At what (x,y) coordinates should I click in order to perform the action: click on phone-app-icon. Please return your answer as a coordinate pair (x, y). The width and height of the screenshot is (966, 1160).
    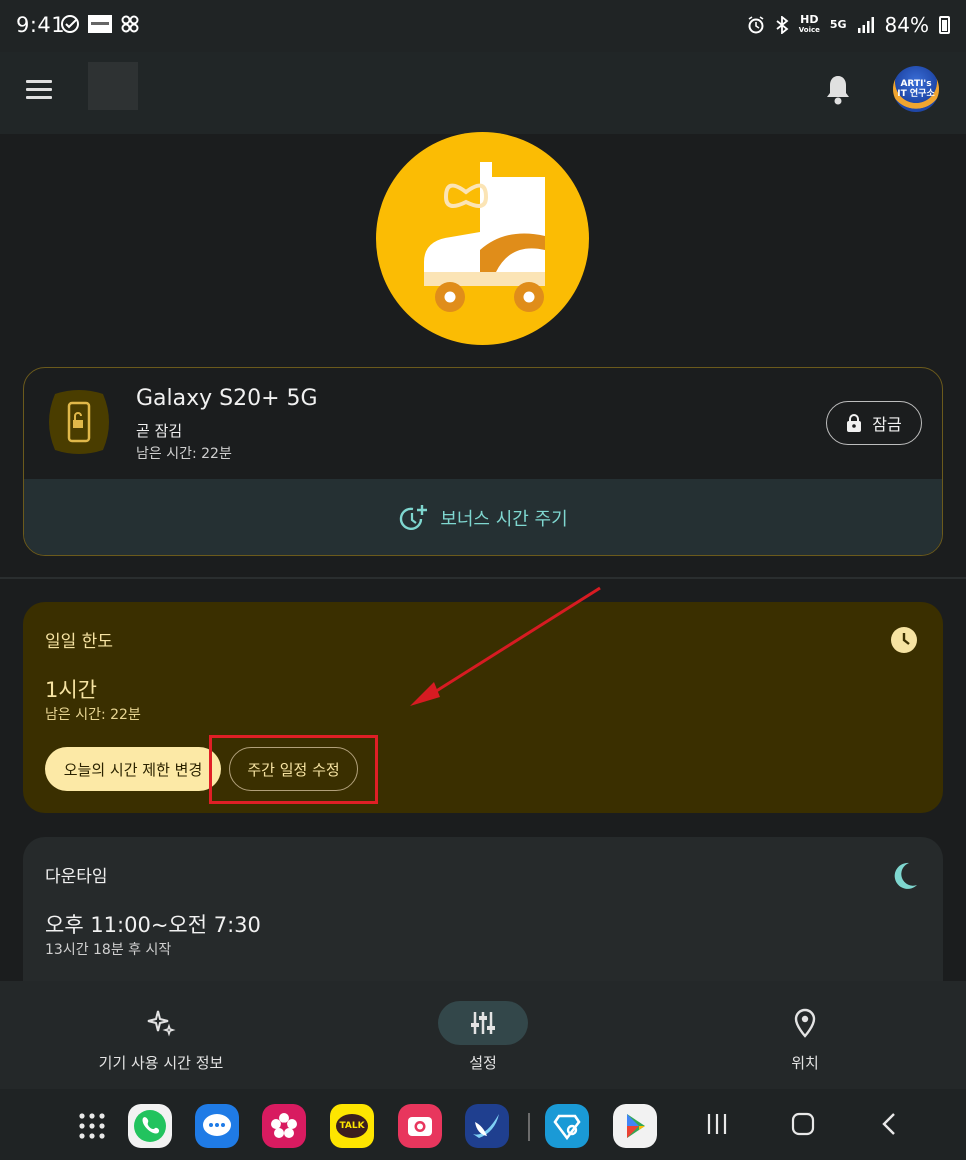
    Looking at the image, I should click on (150, 1126).